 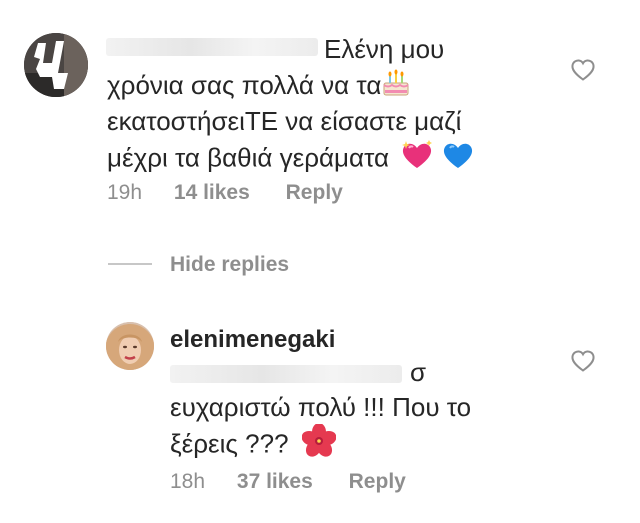 I want to click on reply-text-line-3: ξέρεις ???, so click(x=253, y=445).